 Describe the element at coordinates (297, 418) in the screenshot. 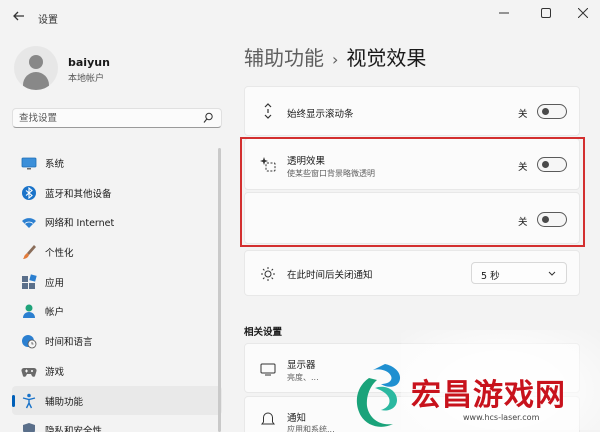

I see `setting-title: 通知` at that location.